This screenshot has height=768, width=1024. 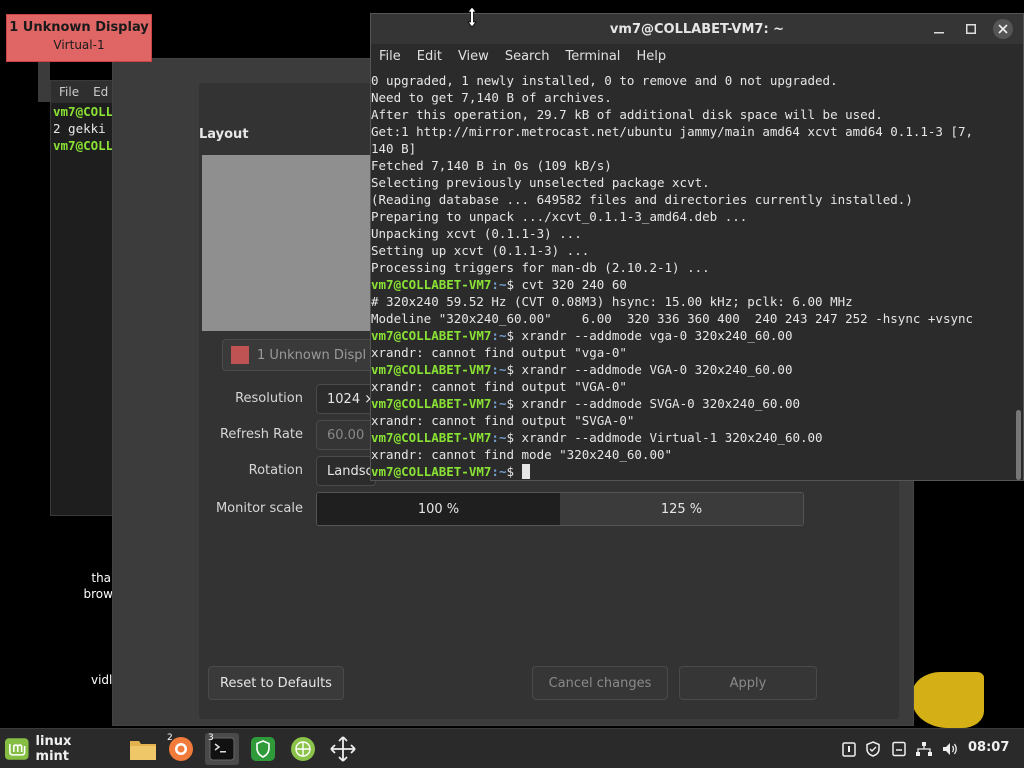 I want to click on monitor-layout-preview, so click(x=292, y=243).